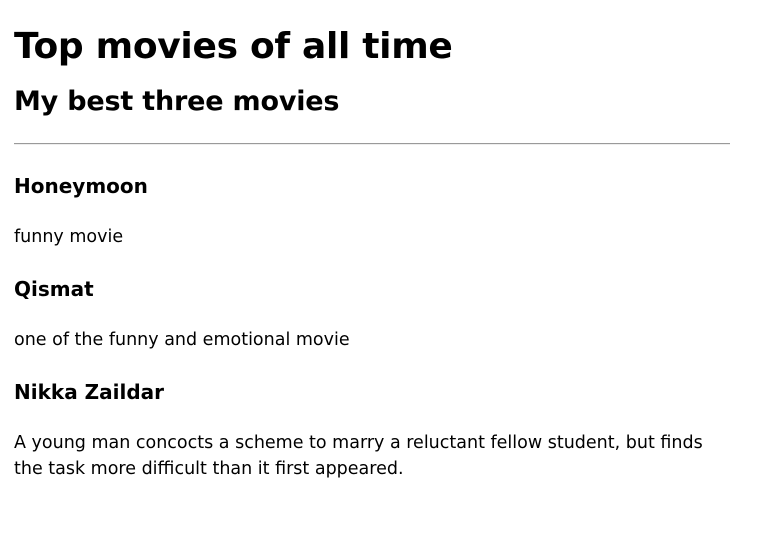 This screenshot has width=759, height=539. Describe the element at coordinates (69, 237) in the screenshot. I see `movie-description: funny movie` at that location.